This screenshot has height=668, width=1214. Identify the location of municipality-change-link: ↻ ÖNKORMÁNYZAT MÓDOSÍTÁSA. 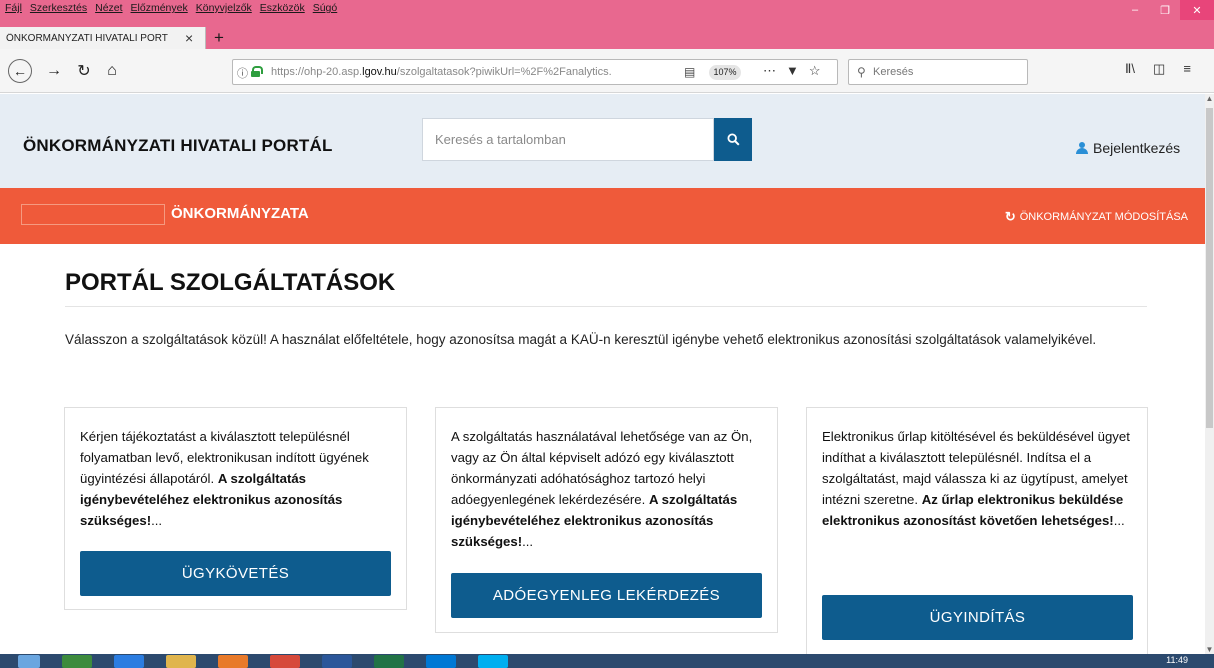
(1096, 217).